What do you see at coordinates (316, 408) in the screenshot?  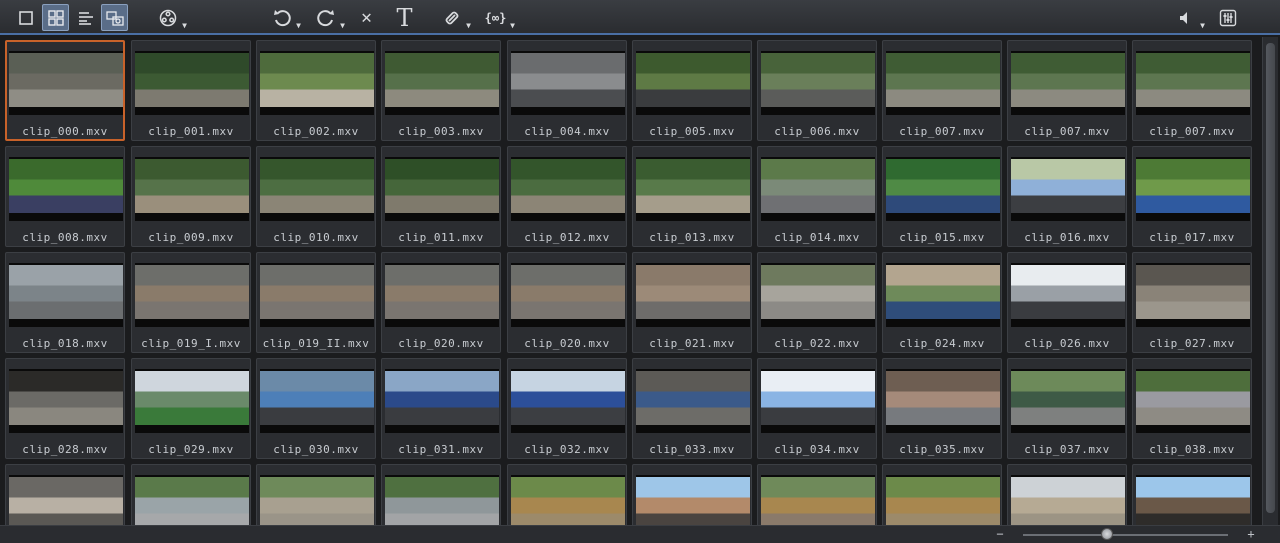 I see `clip-tile: clip_030.mxv` at bounding box center [316, 408].